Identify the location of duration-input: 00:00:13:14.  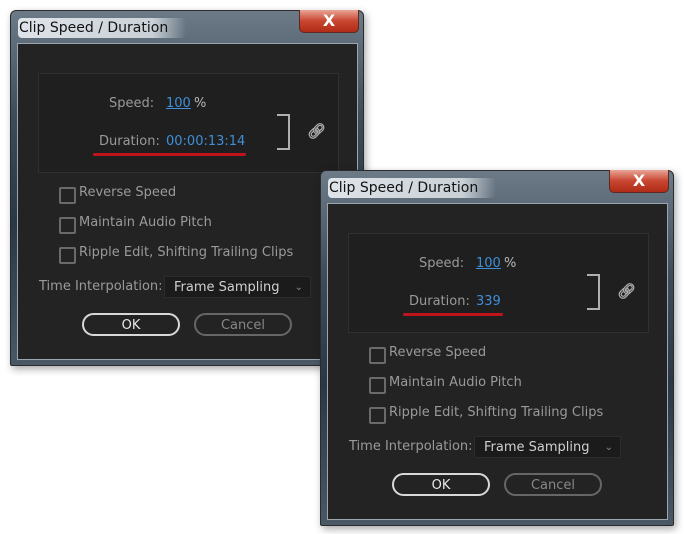
(205, 141).